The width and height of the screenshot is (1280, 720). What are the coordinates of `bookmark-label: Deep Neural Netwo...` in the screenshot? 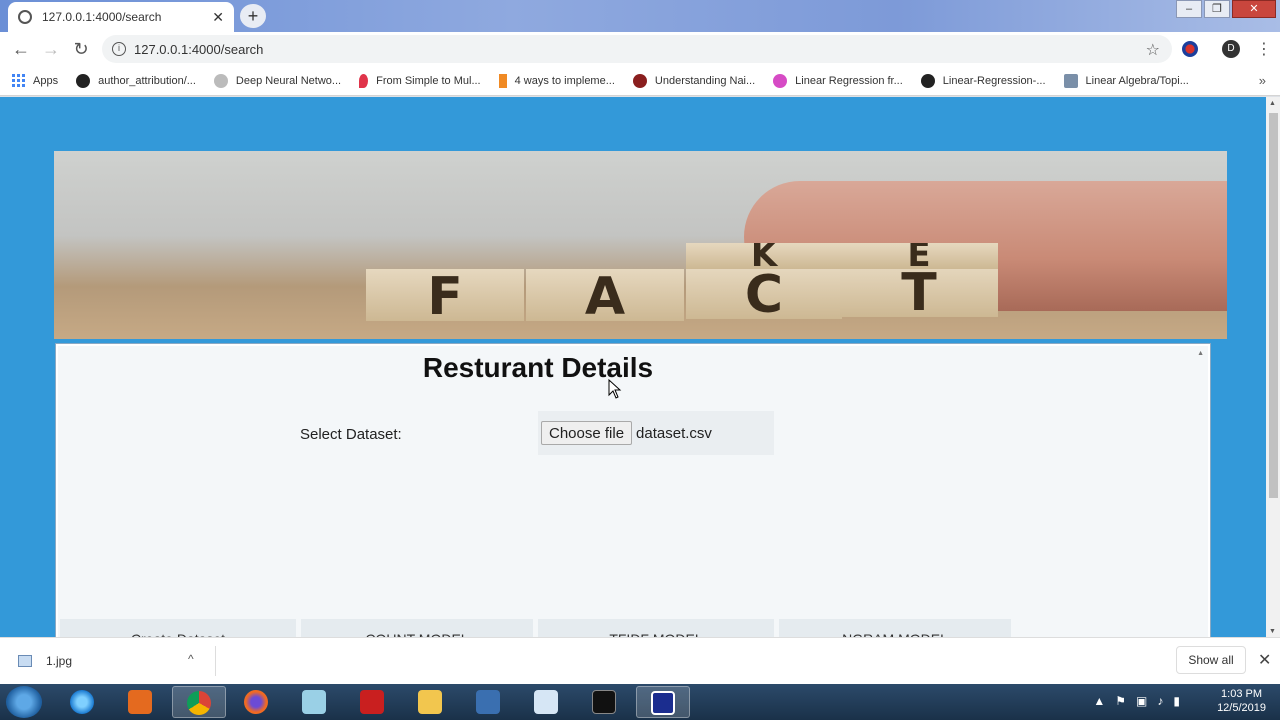 It's located at (288, 80).